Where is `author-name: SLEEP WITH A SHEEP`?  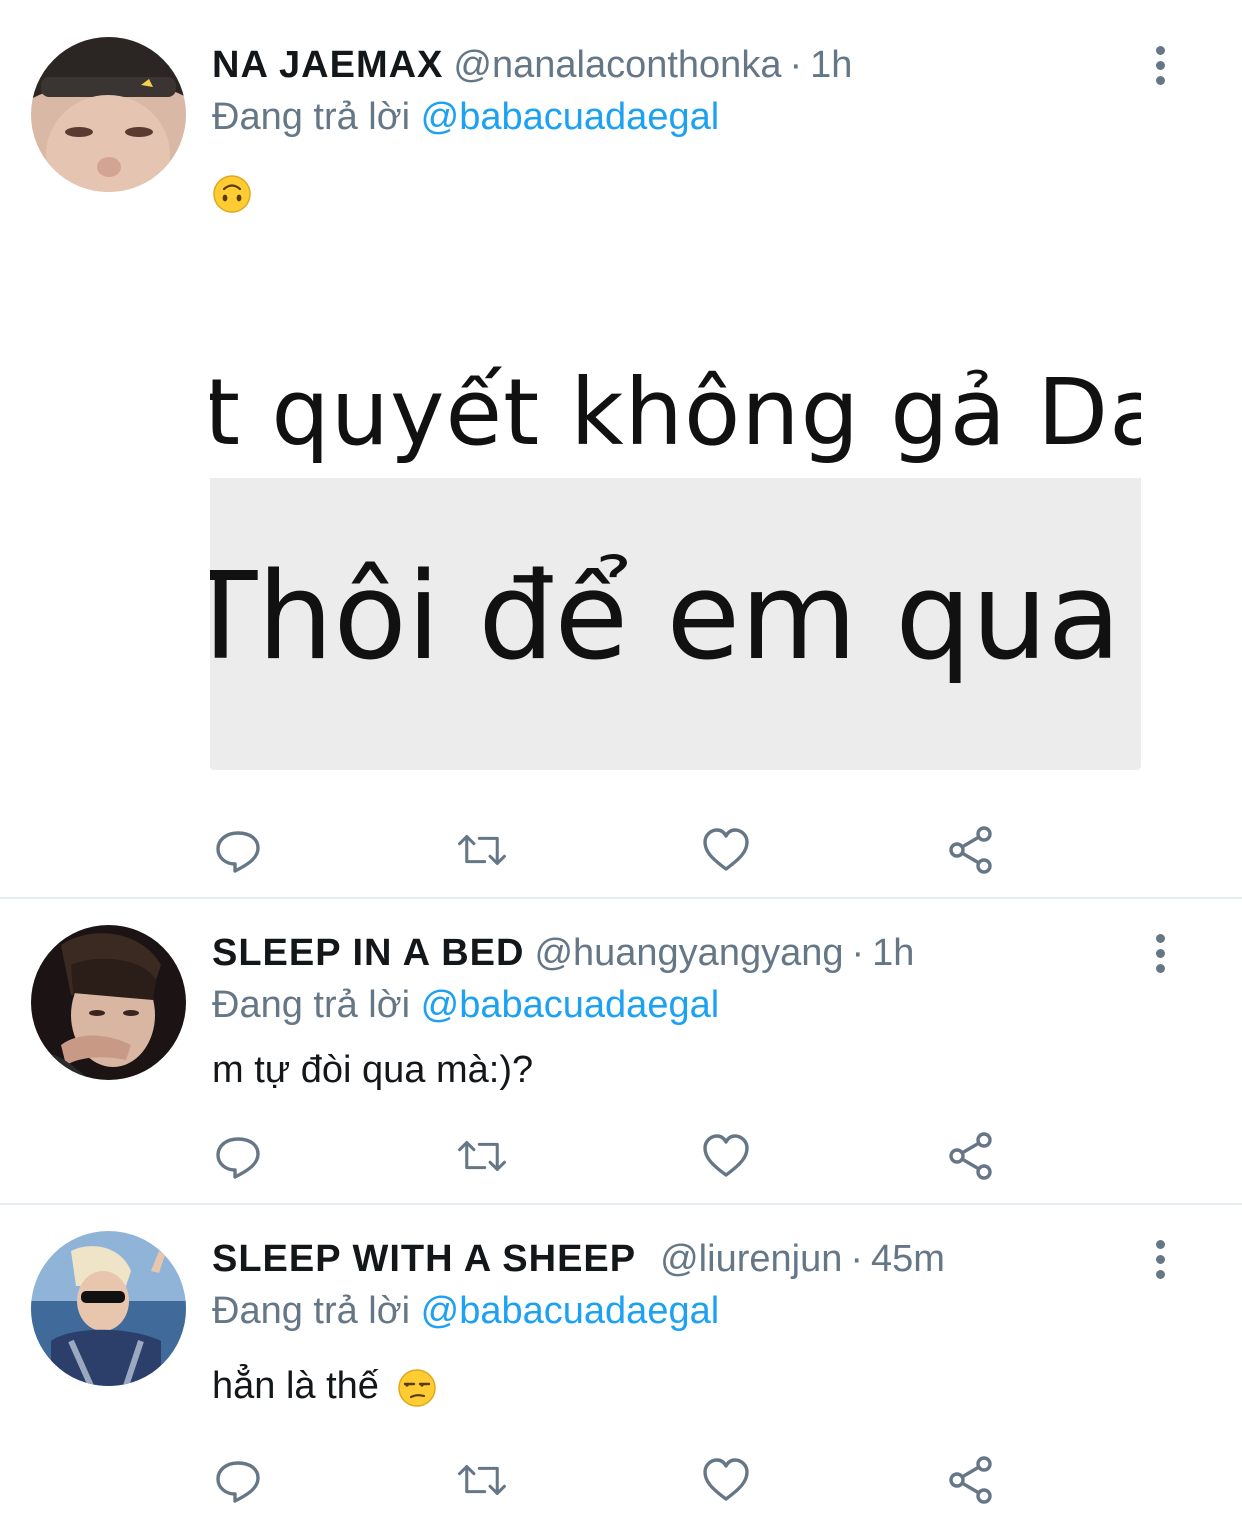 author-name: SLEEP WITH A SHEEP is located at coordinates (424, 1259).